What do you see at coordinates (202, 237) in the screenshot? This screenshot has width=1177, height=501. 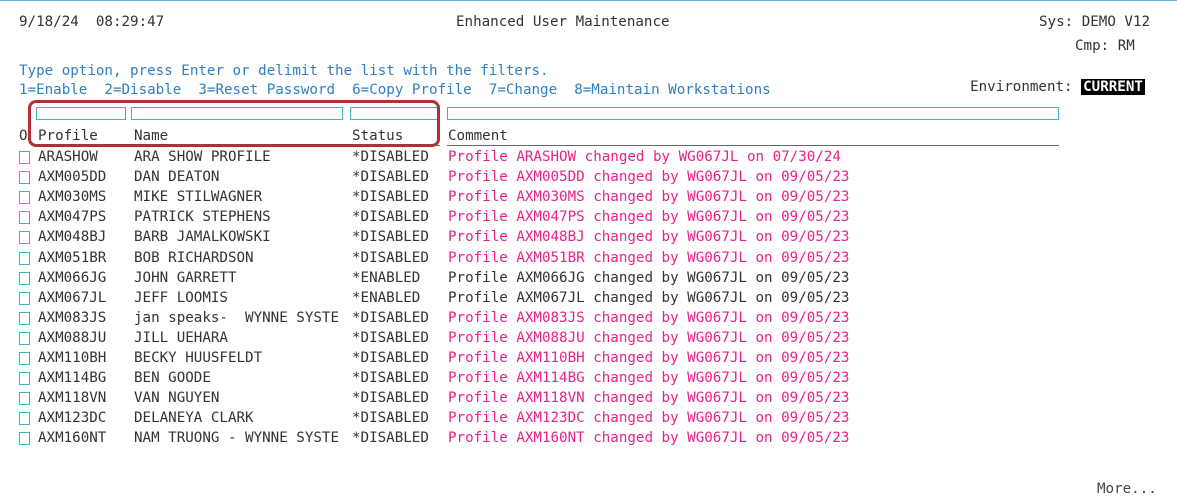 I see `name-cell: BARB JAMALKOWSKI` at bounding box center [202, 237].